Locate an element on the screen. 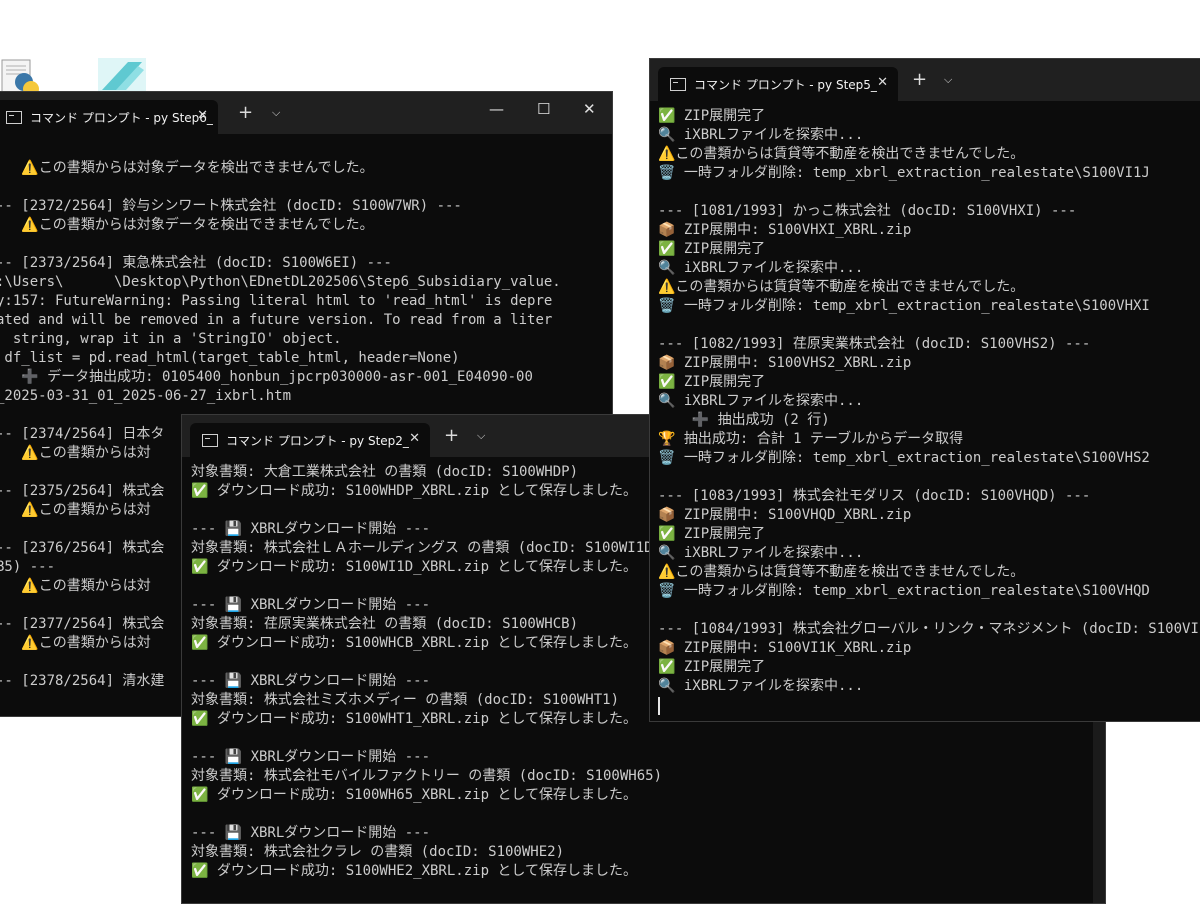 The image size is (1200, 904). tab-step2: コマンド プロンプト - py Step2_ ✕ is located at coordinates (310, 440).